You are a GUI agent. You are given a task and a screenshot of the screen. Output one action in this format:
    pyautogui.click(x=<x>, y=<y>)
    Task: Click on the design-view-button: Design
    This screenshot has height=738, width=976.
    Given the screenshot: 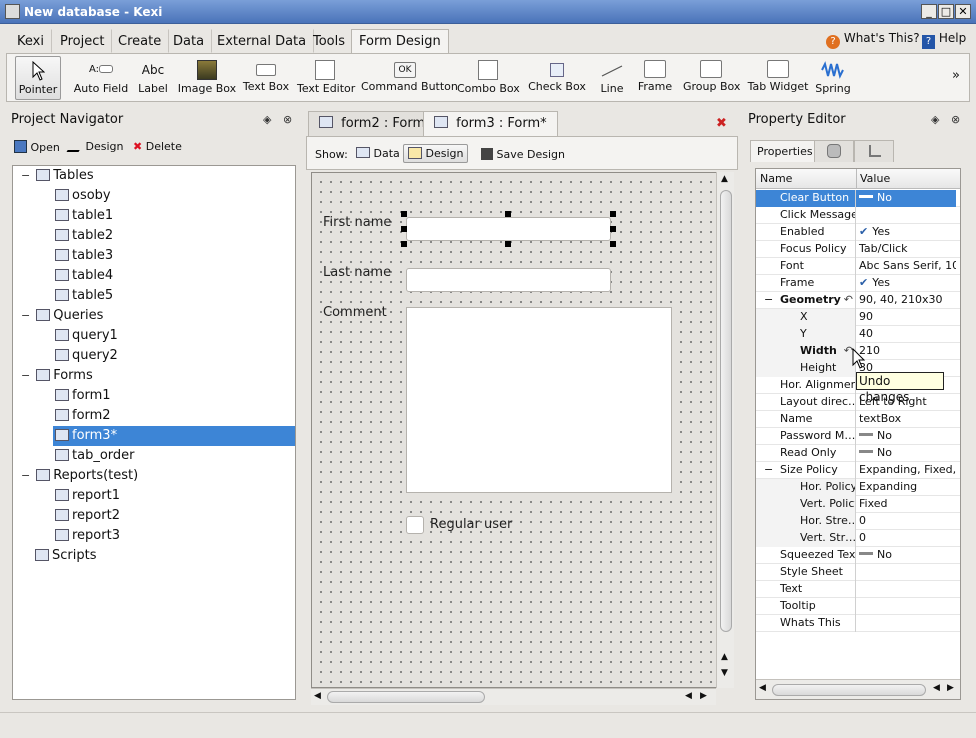 What is the action you would take?
    pyautogui.click(x=436, y=153)
    